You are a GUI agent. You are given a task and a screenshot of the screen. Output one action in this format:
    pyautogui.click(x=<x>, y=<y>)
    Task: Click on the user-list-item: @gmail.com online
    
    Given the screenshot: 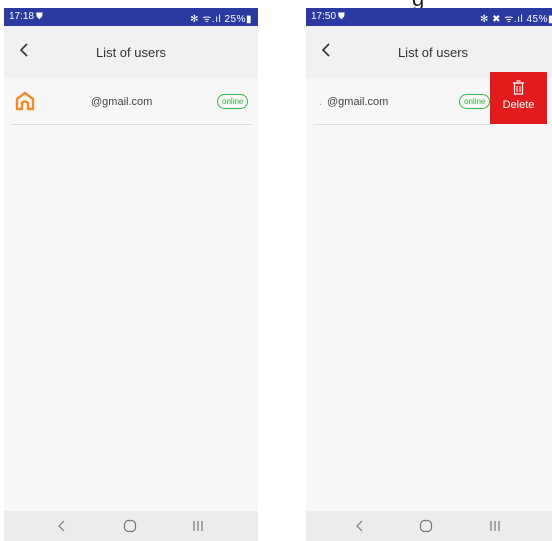 What is the action you would take?
    pyautogui.click(x=131, y=101)
    